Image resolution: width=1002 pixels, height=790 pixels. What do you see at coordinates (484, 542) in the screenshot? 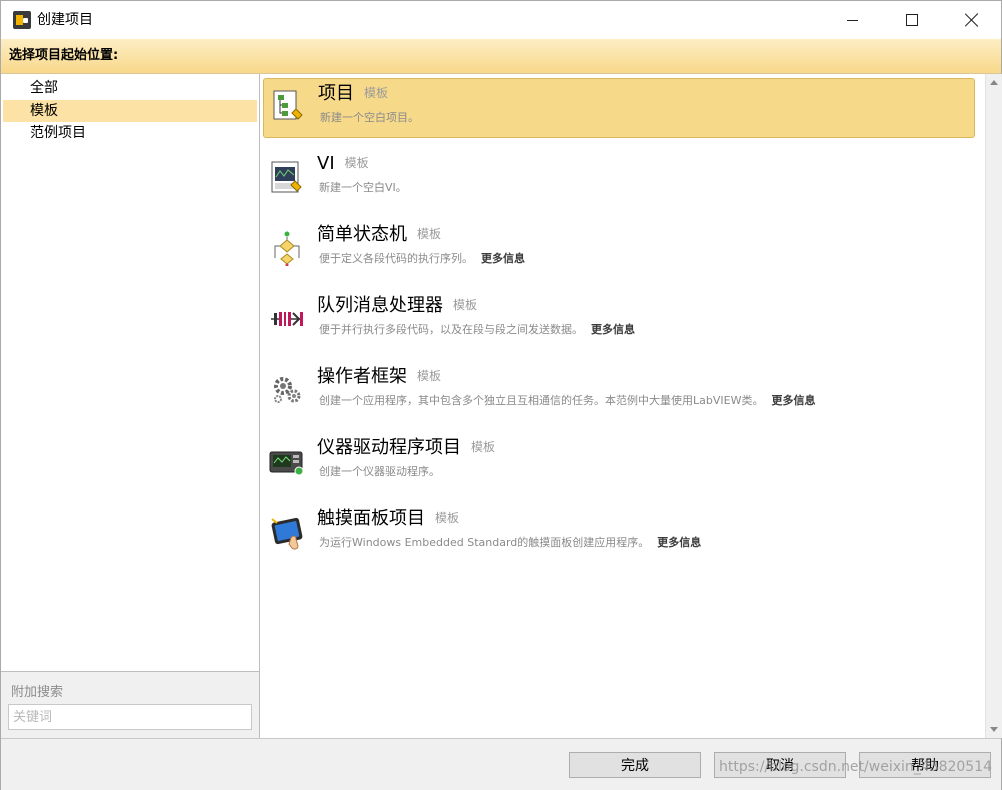
I see `template-description: 为运行Windows Embedded Standard的触摸面板创建应用程序。` at bounding box center [484, 542].